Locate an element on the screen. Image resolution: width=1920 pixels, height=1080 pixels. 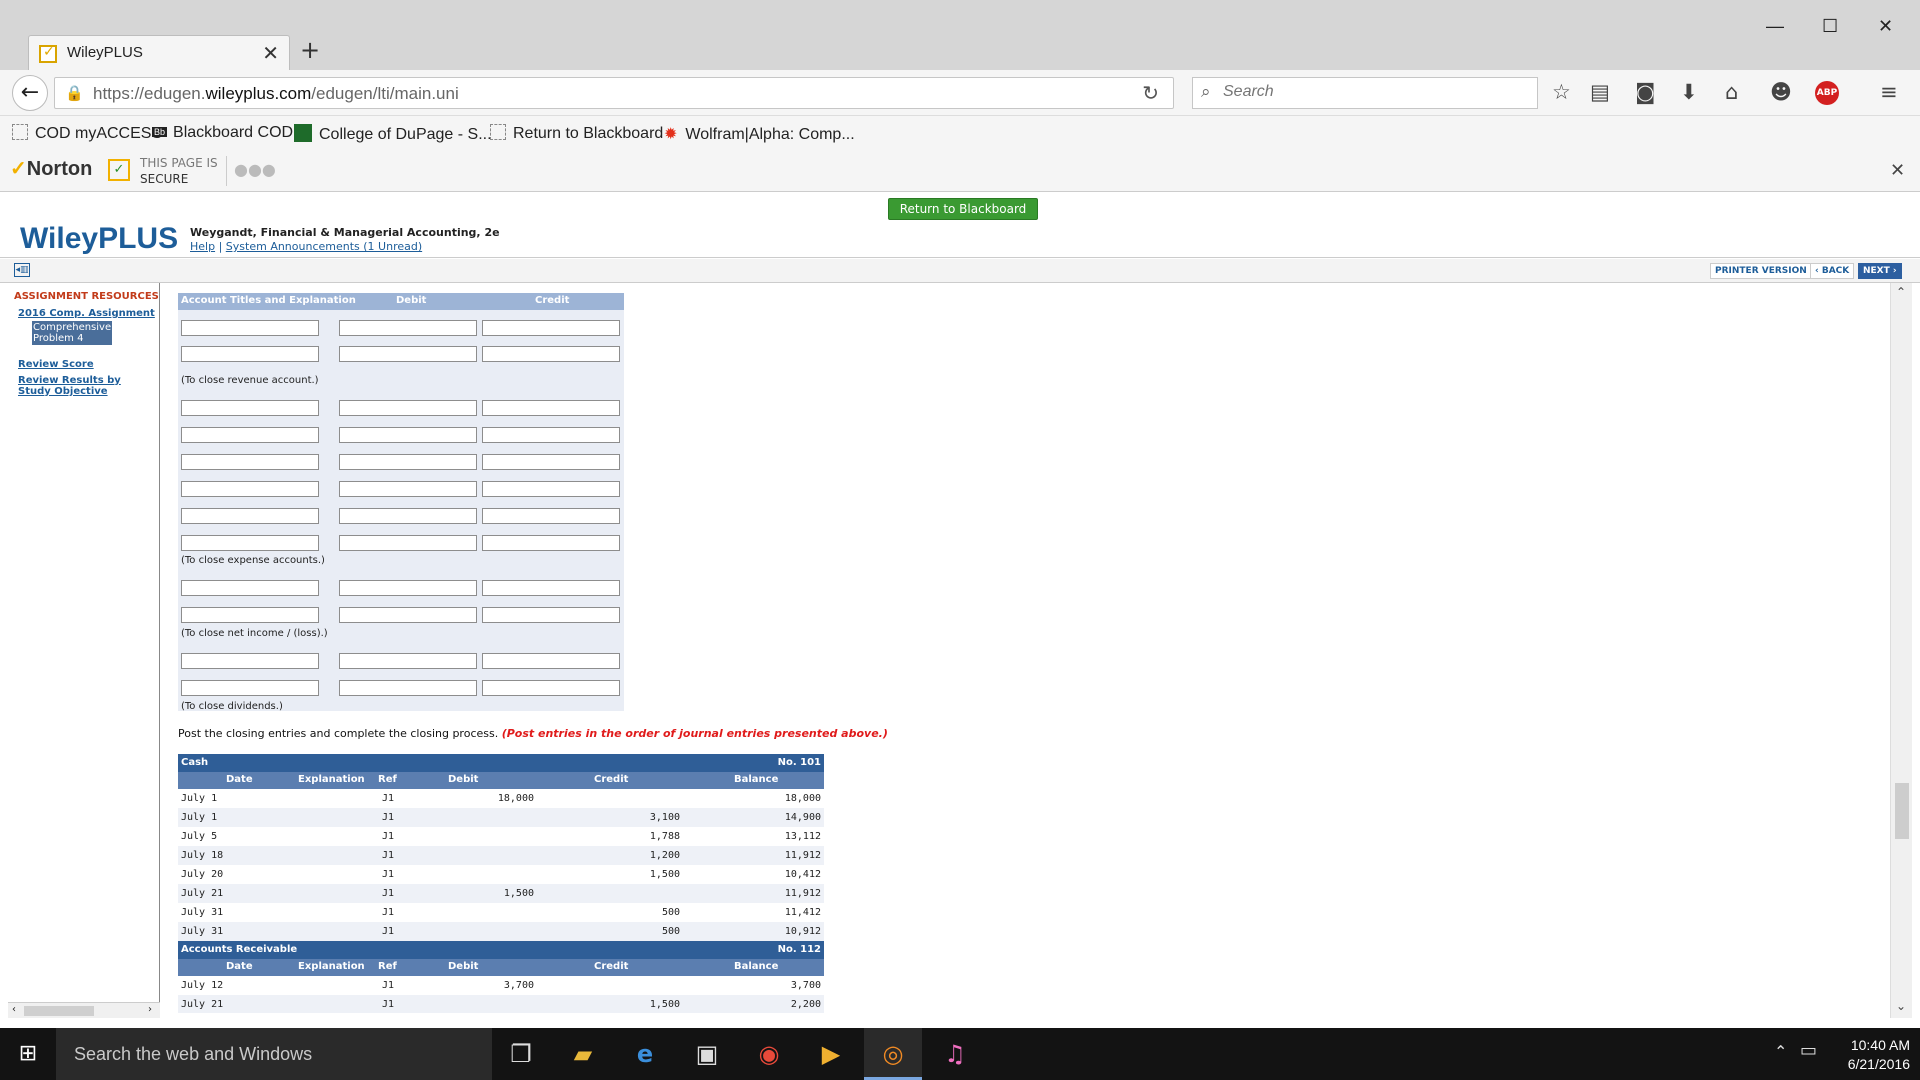
help-link: Help is located at coordinates (202, 246).